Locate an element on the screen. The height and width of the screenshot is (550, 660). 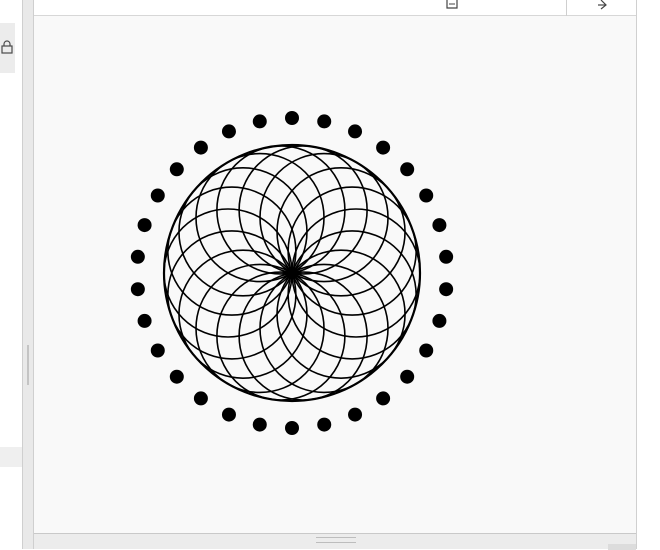
bottom-splitter is located at coordinates (335, 541).